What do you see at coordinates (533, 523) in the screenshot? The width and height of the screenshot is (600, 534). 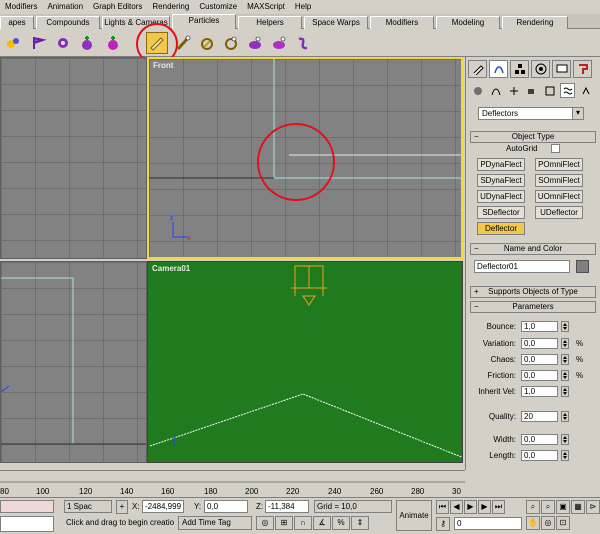 I see `pan-icon: ✋` at bounding box center [533, 523].